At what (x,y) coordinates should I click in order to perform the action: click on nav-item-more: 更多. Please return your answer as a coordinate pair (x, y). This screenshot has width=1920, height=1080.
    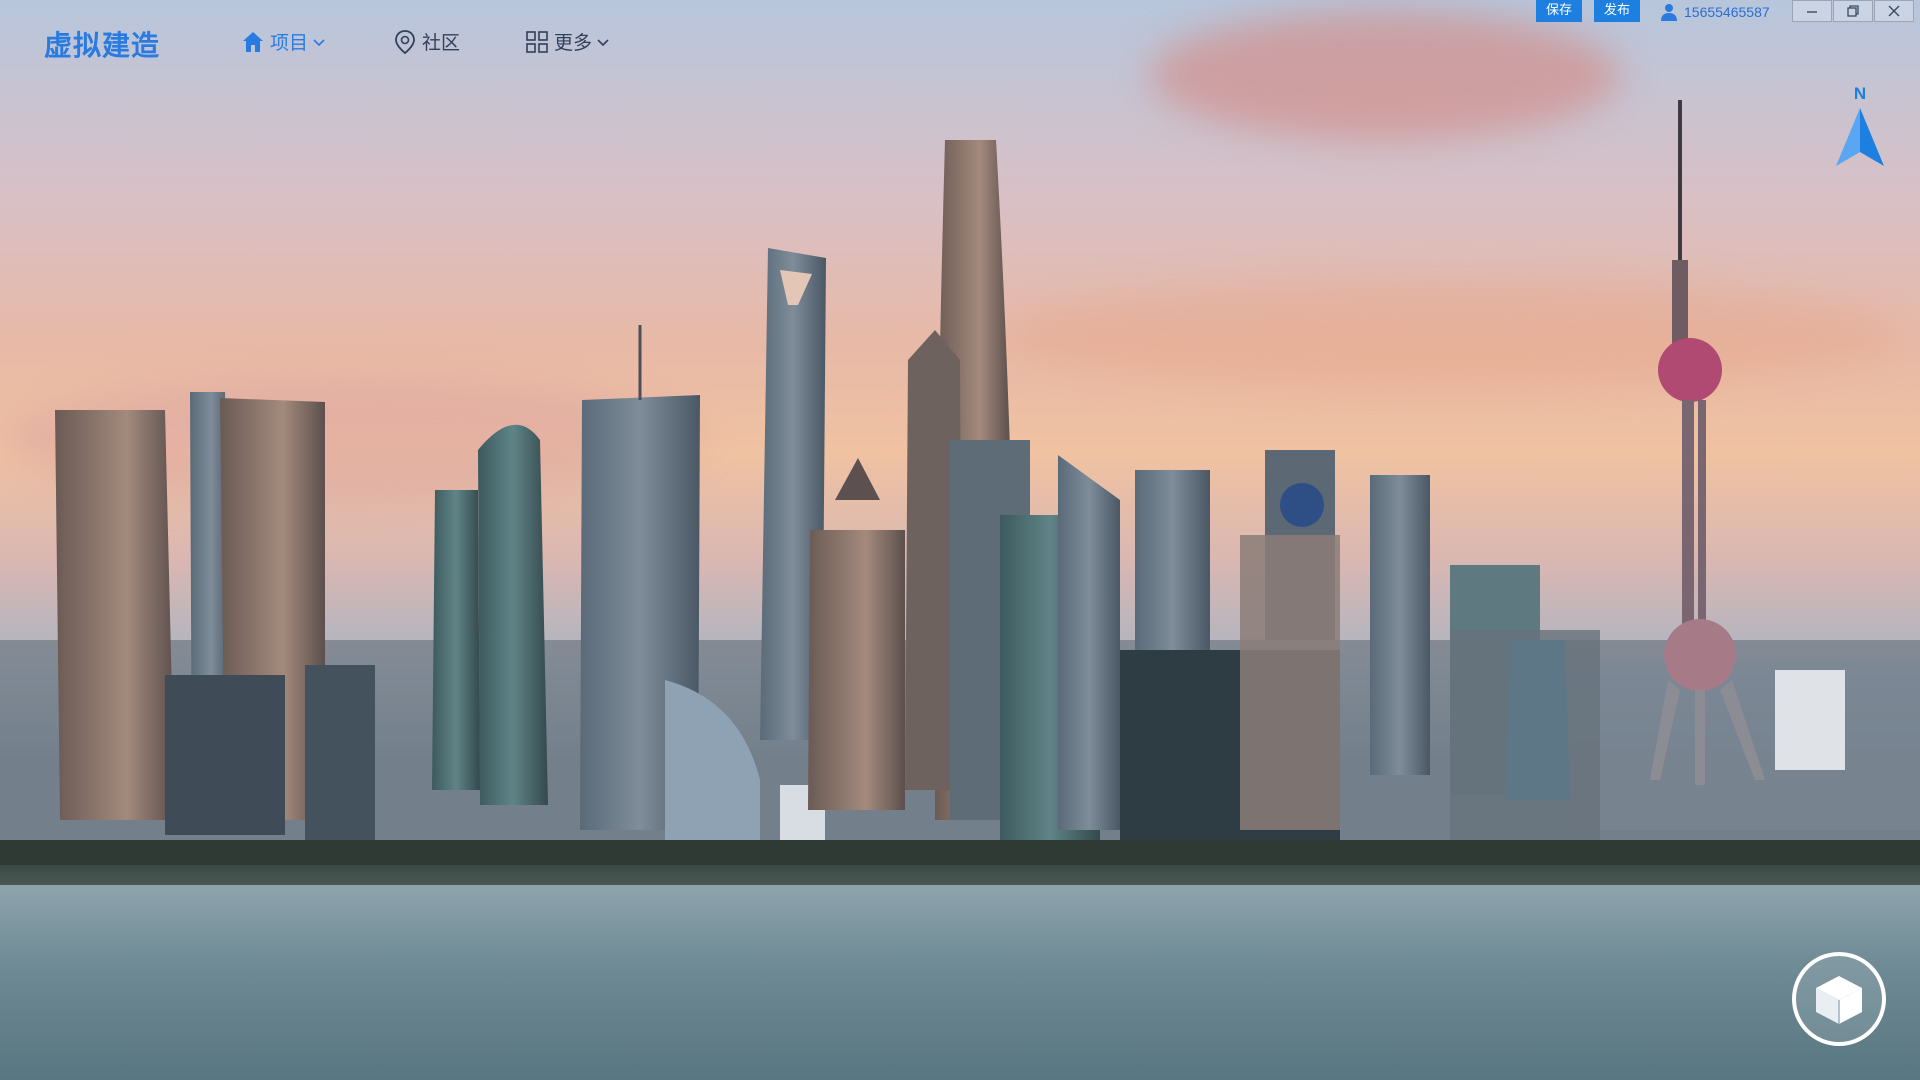
    Looking at the image, I should click on (567, 41).